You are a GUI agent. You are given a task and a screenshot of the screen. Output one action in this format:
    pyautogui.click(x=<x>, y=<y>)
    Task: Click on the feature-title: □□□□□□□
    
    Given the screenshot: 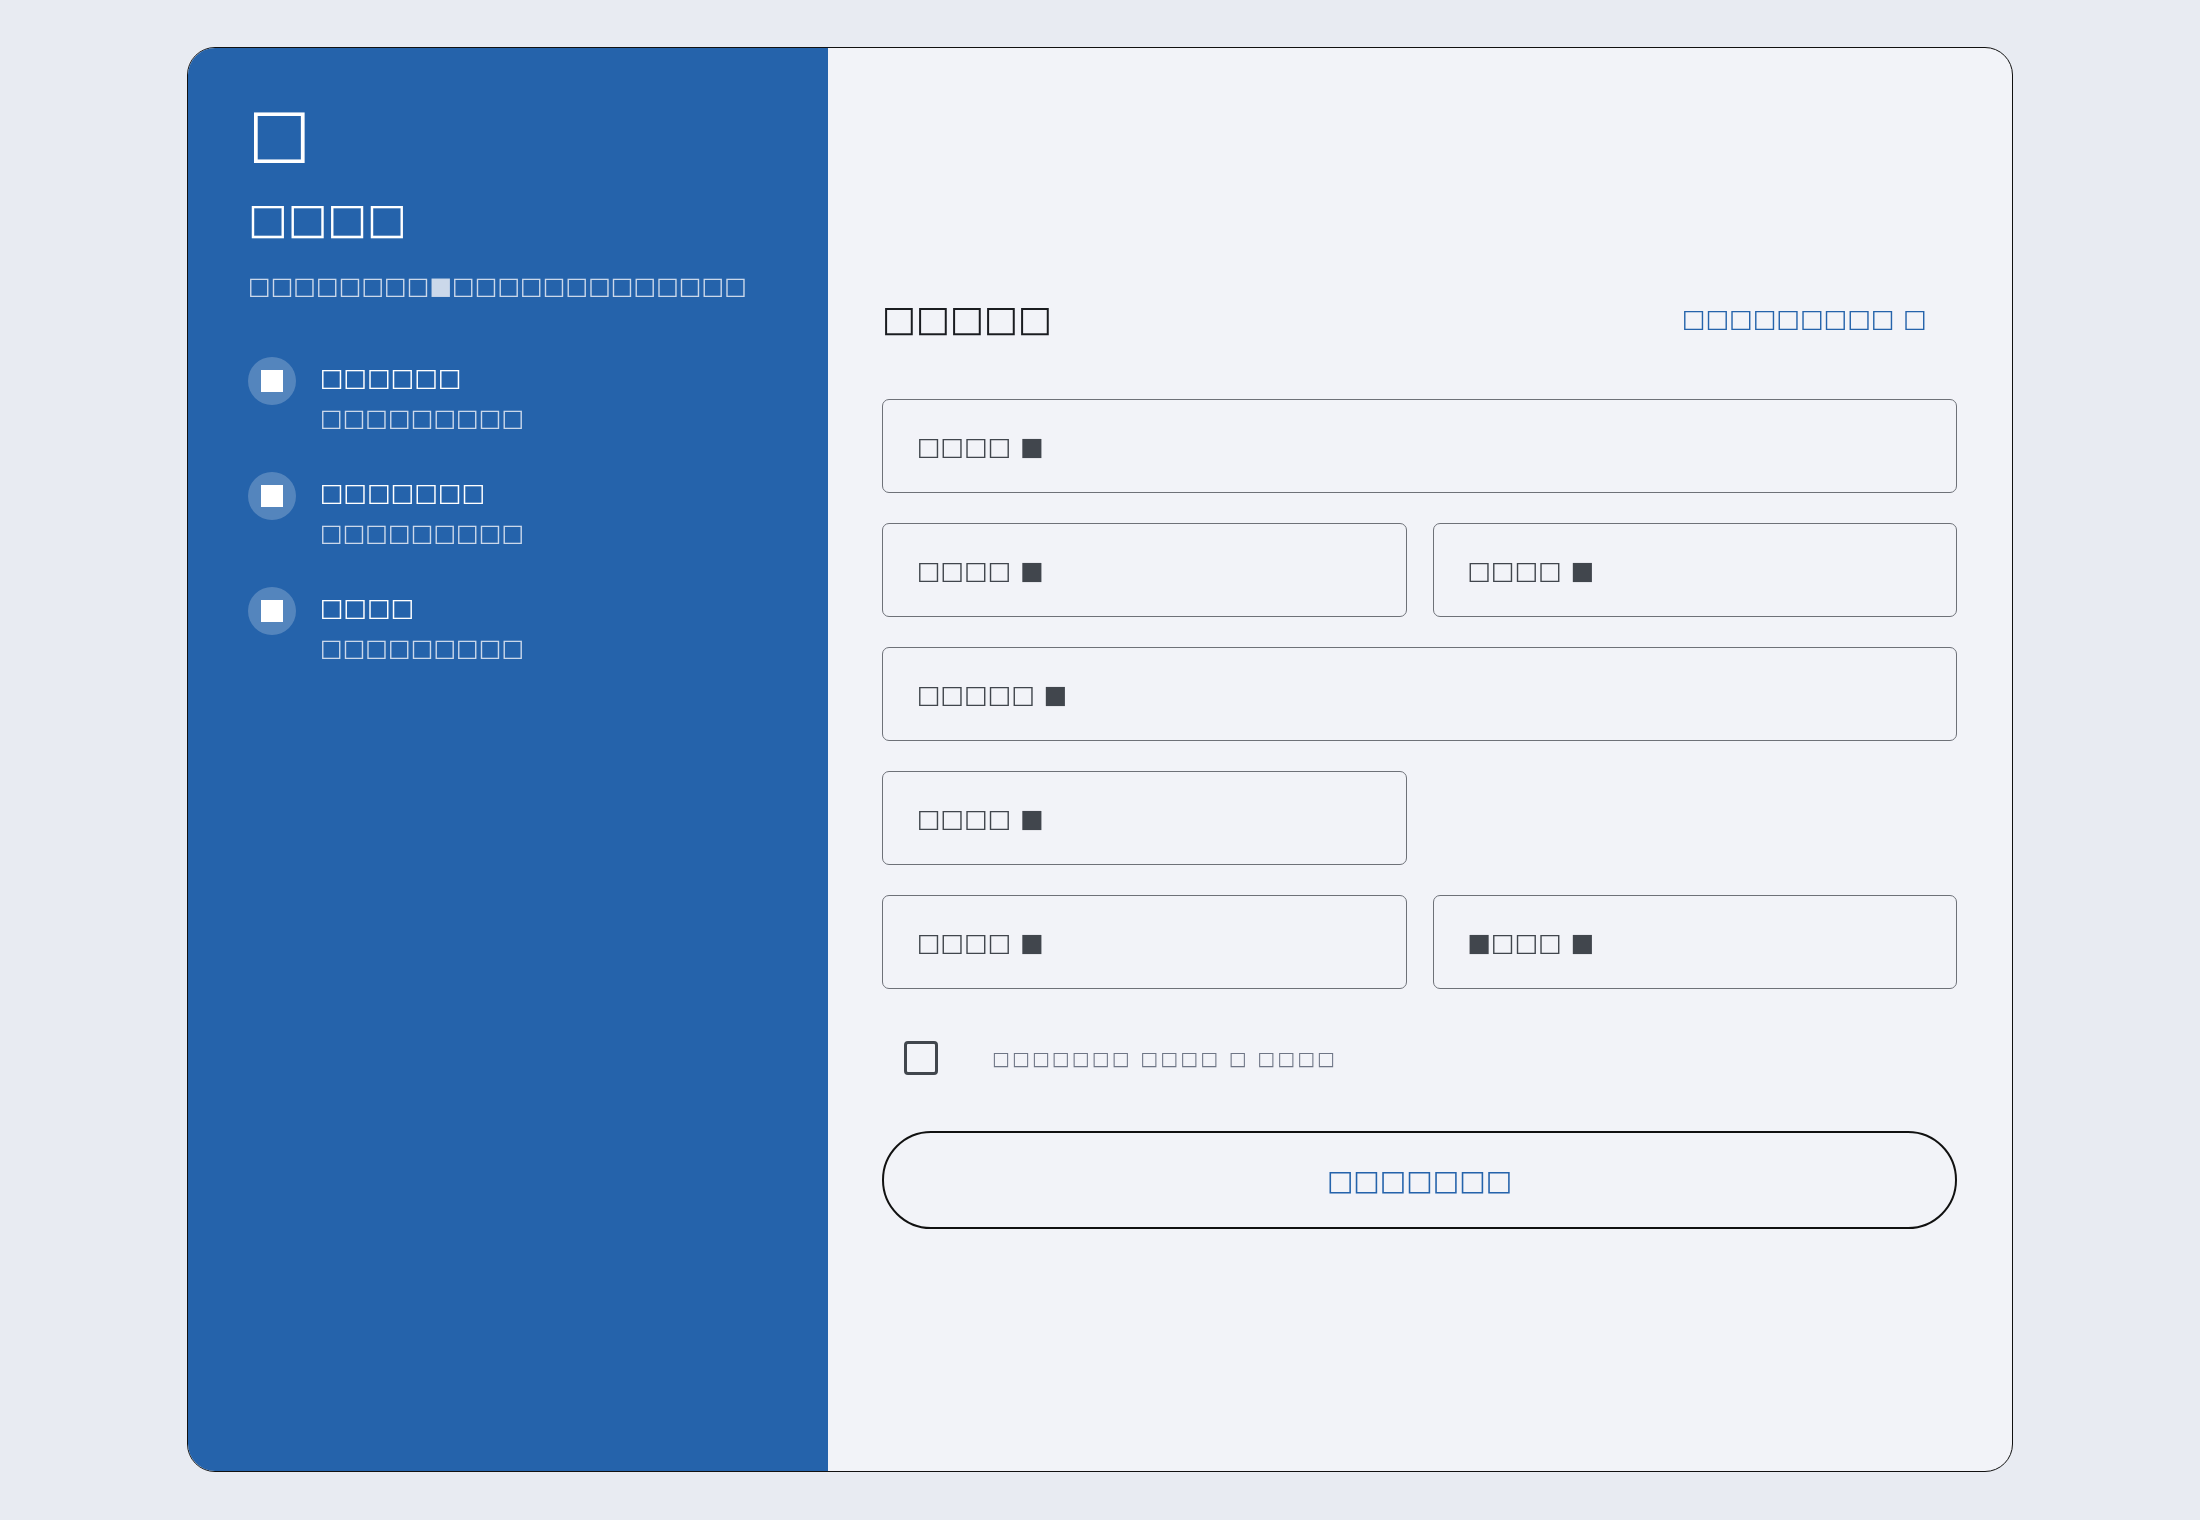 What is the action you would take?
    pyautogui.click(x=403, y=492)
    